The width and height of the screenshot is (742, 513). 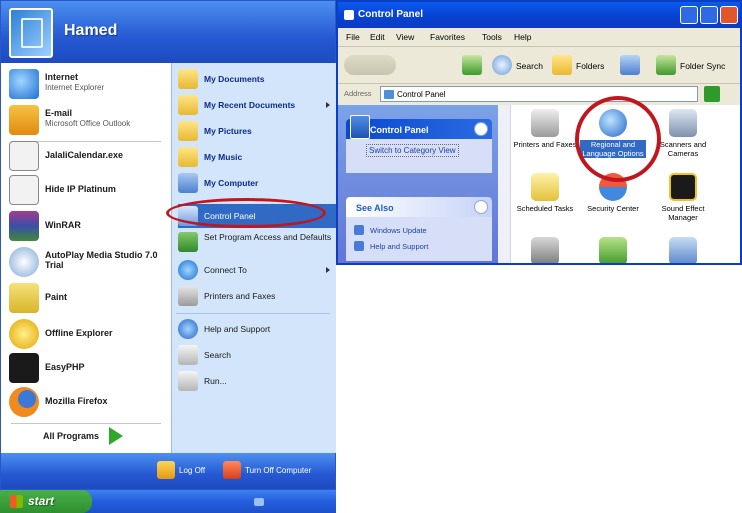 What do you see at coordinates (398, 230) in the screenshot?
I see `windows-update-link: Windows Update` at bounding box center [398, 230].